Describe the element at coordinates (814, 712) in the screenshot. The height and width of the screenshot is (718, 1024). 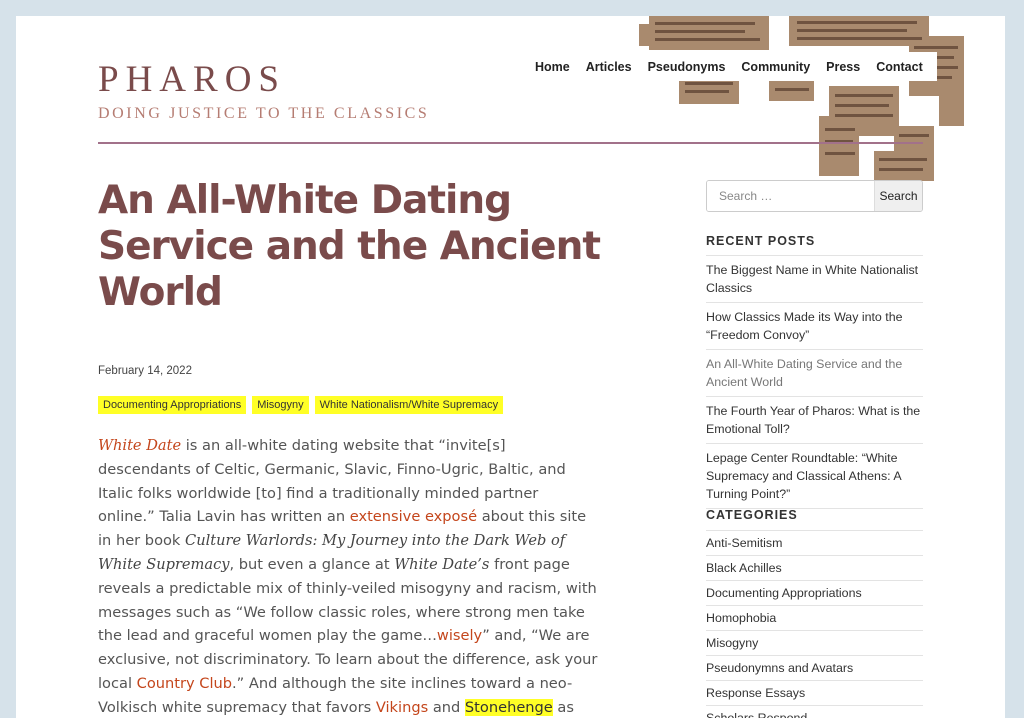
I see `category-item: Scholars Respond` at that location.